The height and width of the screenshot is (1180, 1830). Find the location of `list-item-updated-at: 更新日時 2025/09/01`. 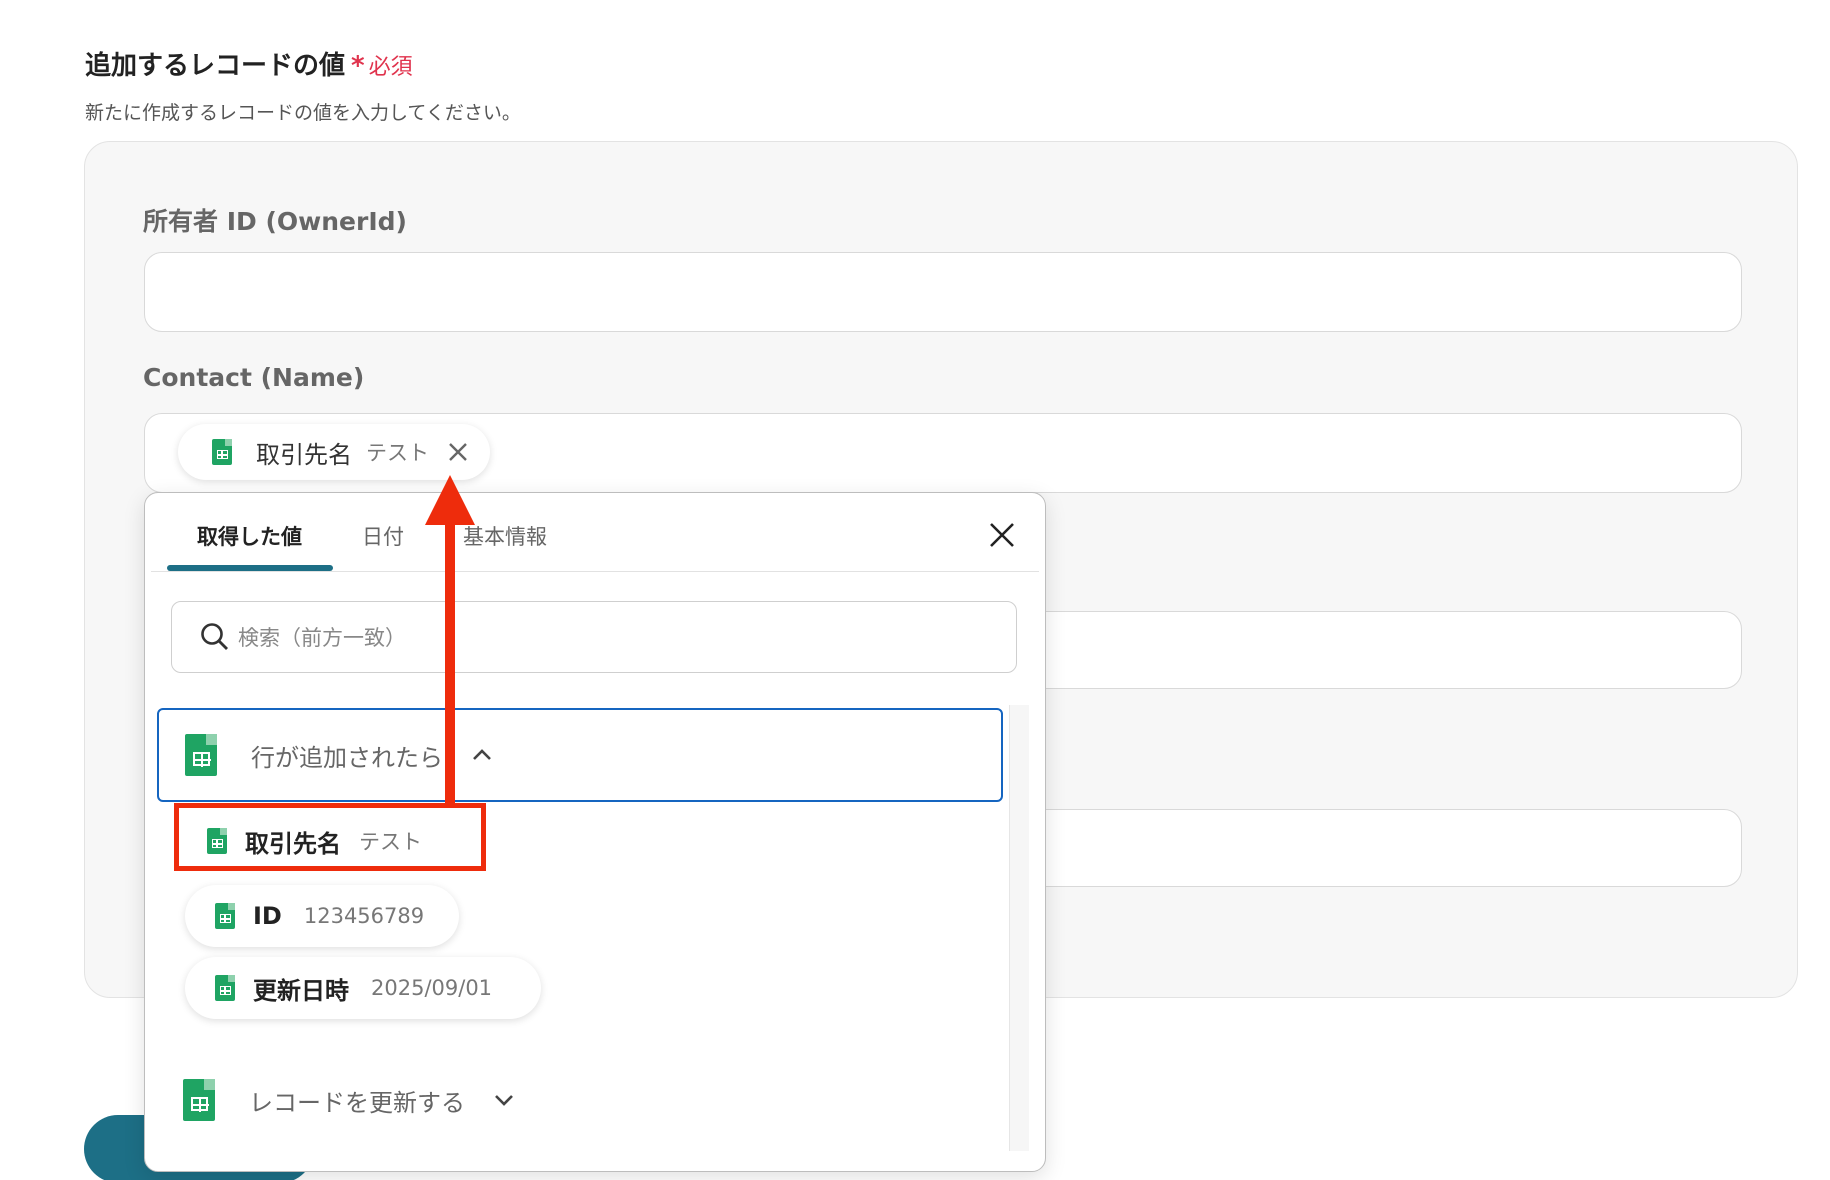

list-item-updated-at: 更新日時 2025/09/01 is located at coordinates (363, 988).